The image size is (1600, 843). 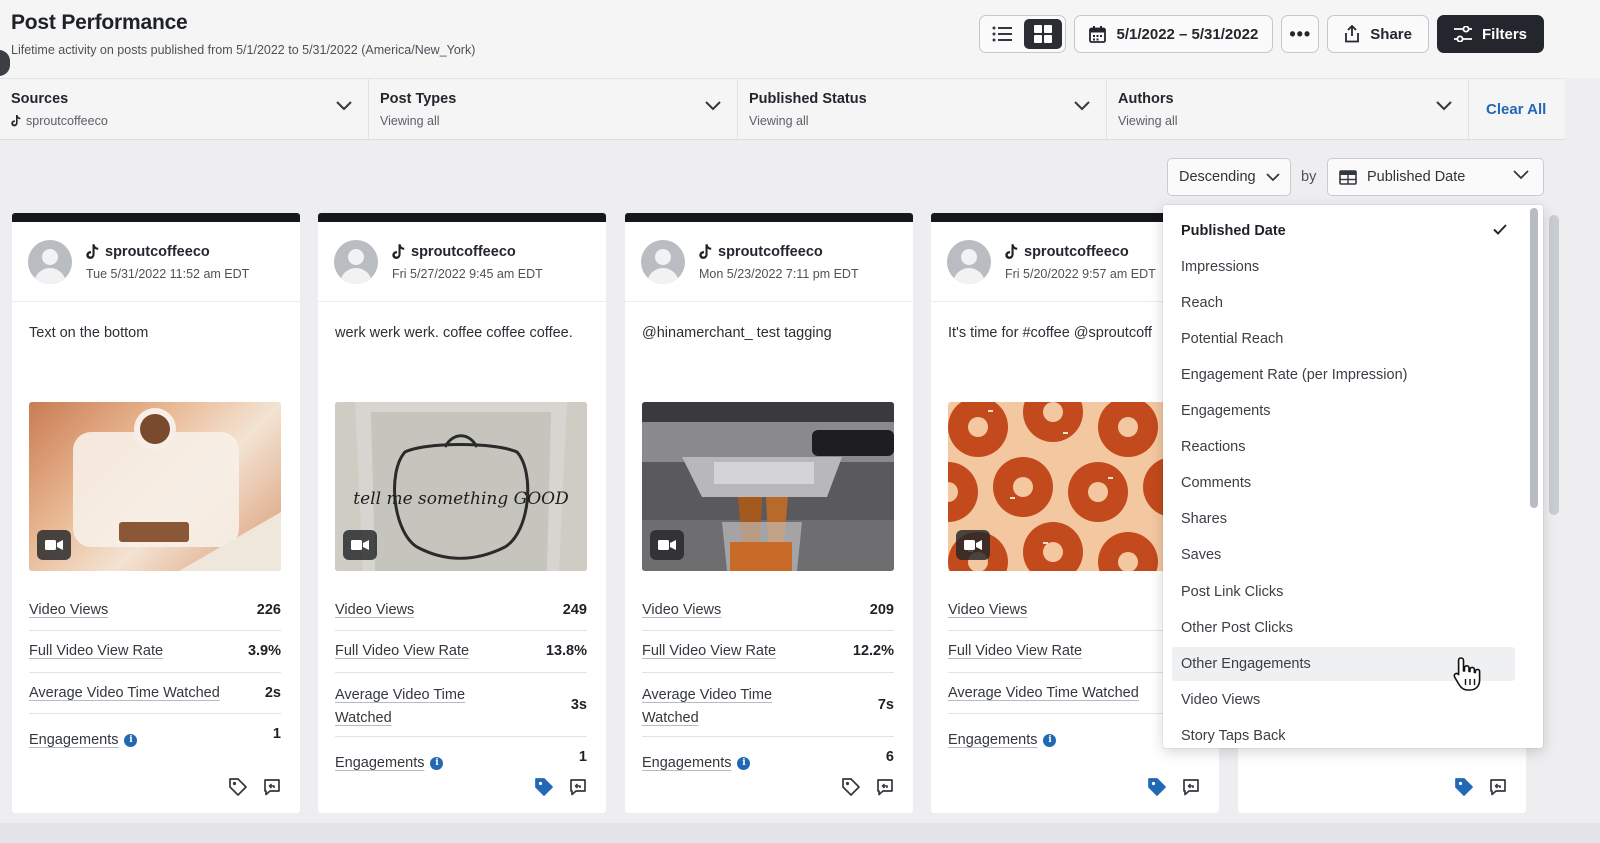 I want to click on toolbar: 5/1/2022 – 5/31/2022 ••• Share Filters, so click(x=1261, y=34).